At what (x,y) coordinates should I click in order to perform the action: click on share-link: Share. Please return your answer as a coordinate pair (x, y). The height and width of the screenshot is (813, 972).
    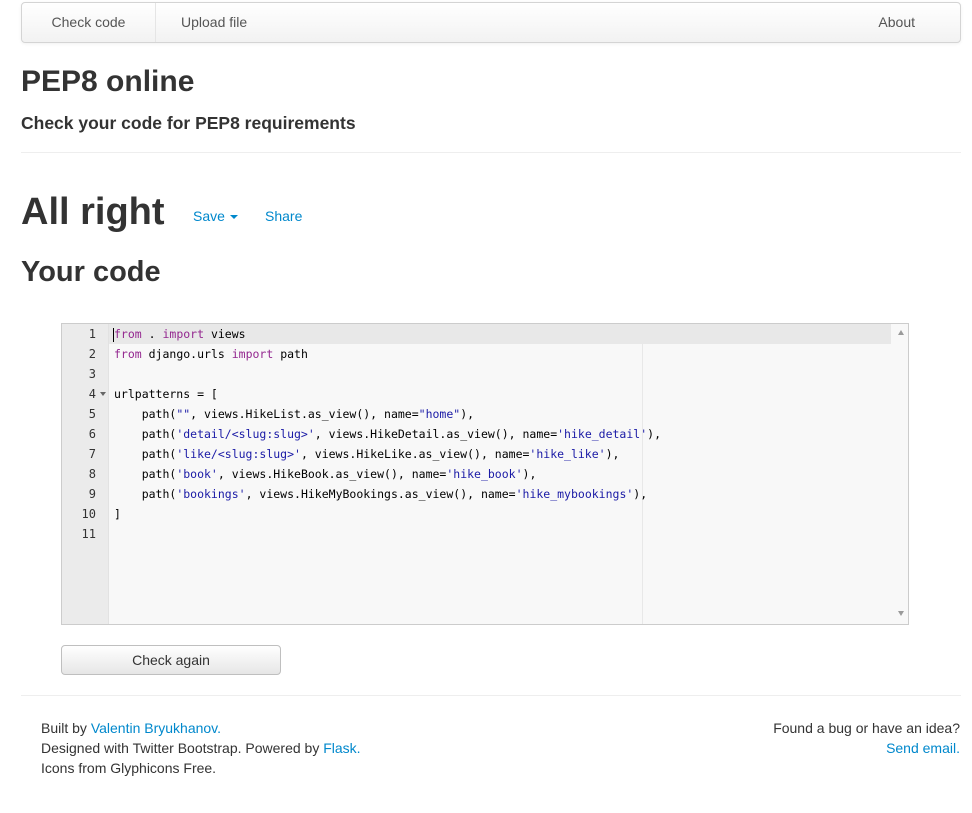
    Looking at the image, I should click on (283, 216).